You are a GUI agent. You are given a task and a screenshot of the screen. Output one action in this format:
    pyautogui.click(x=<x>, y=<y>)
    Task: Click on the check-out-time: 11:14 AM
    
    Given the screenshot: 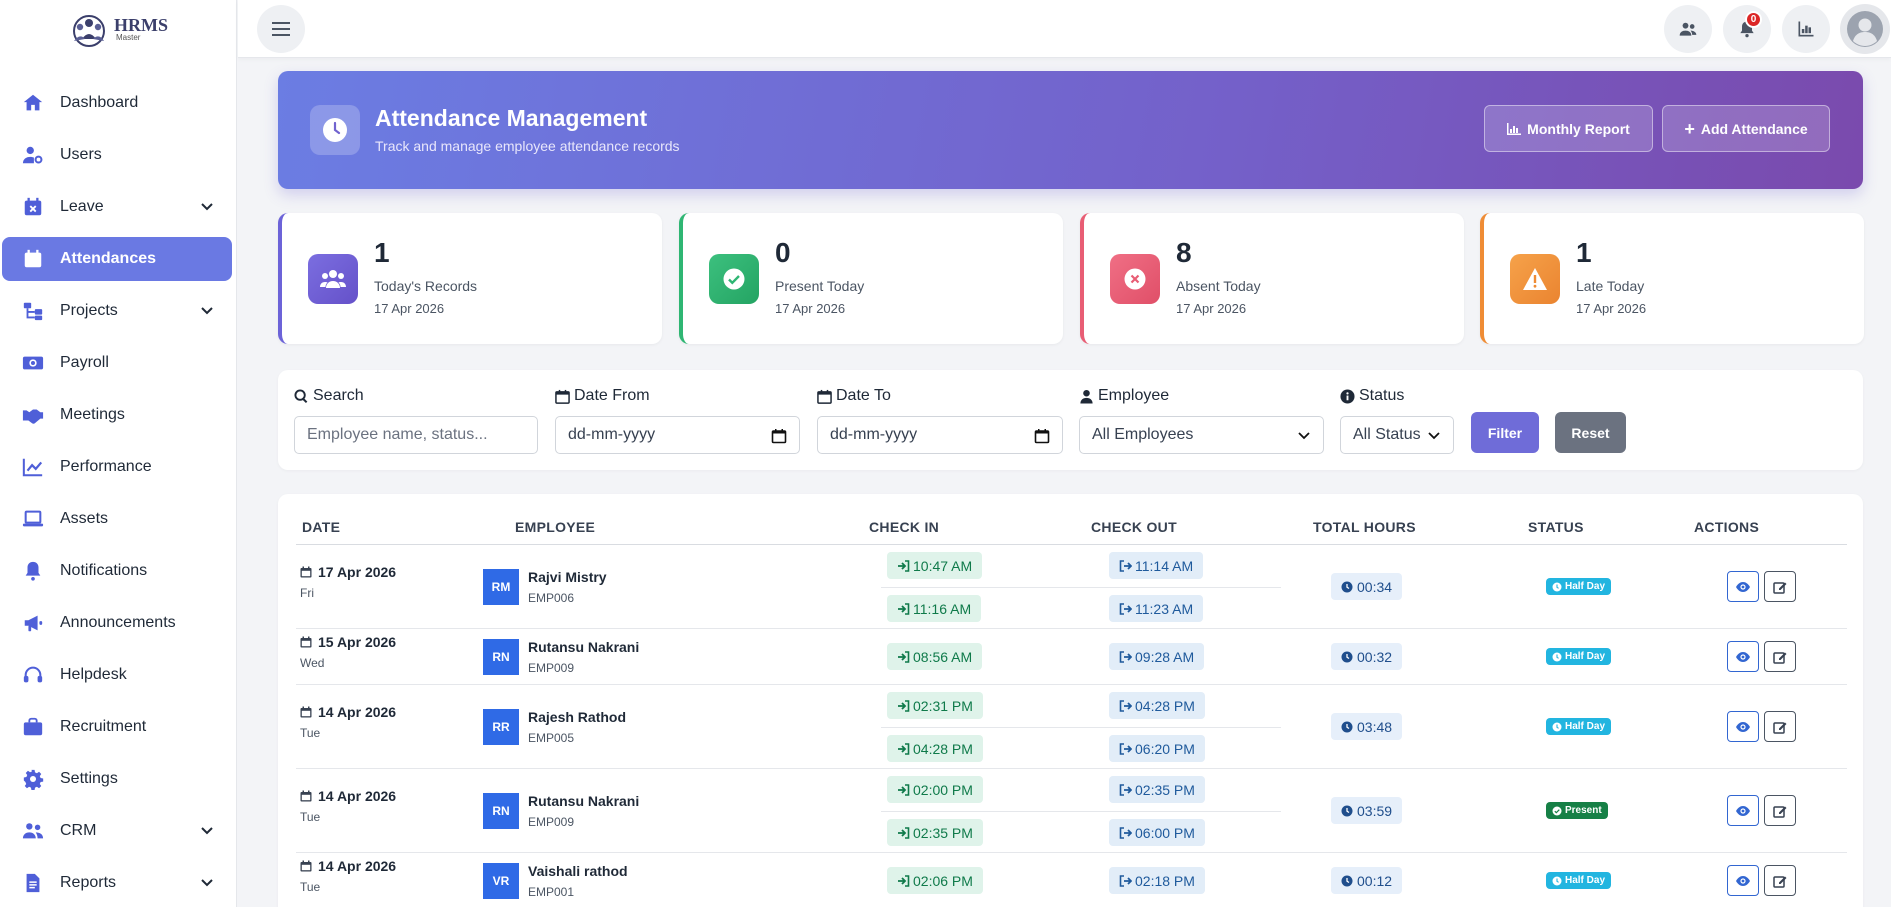 What is the action you would take?
    pyautogui.click(x=1156, y=565)
    